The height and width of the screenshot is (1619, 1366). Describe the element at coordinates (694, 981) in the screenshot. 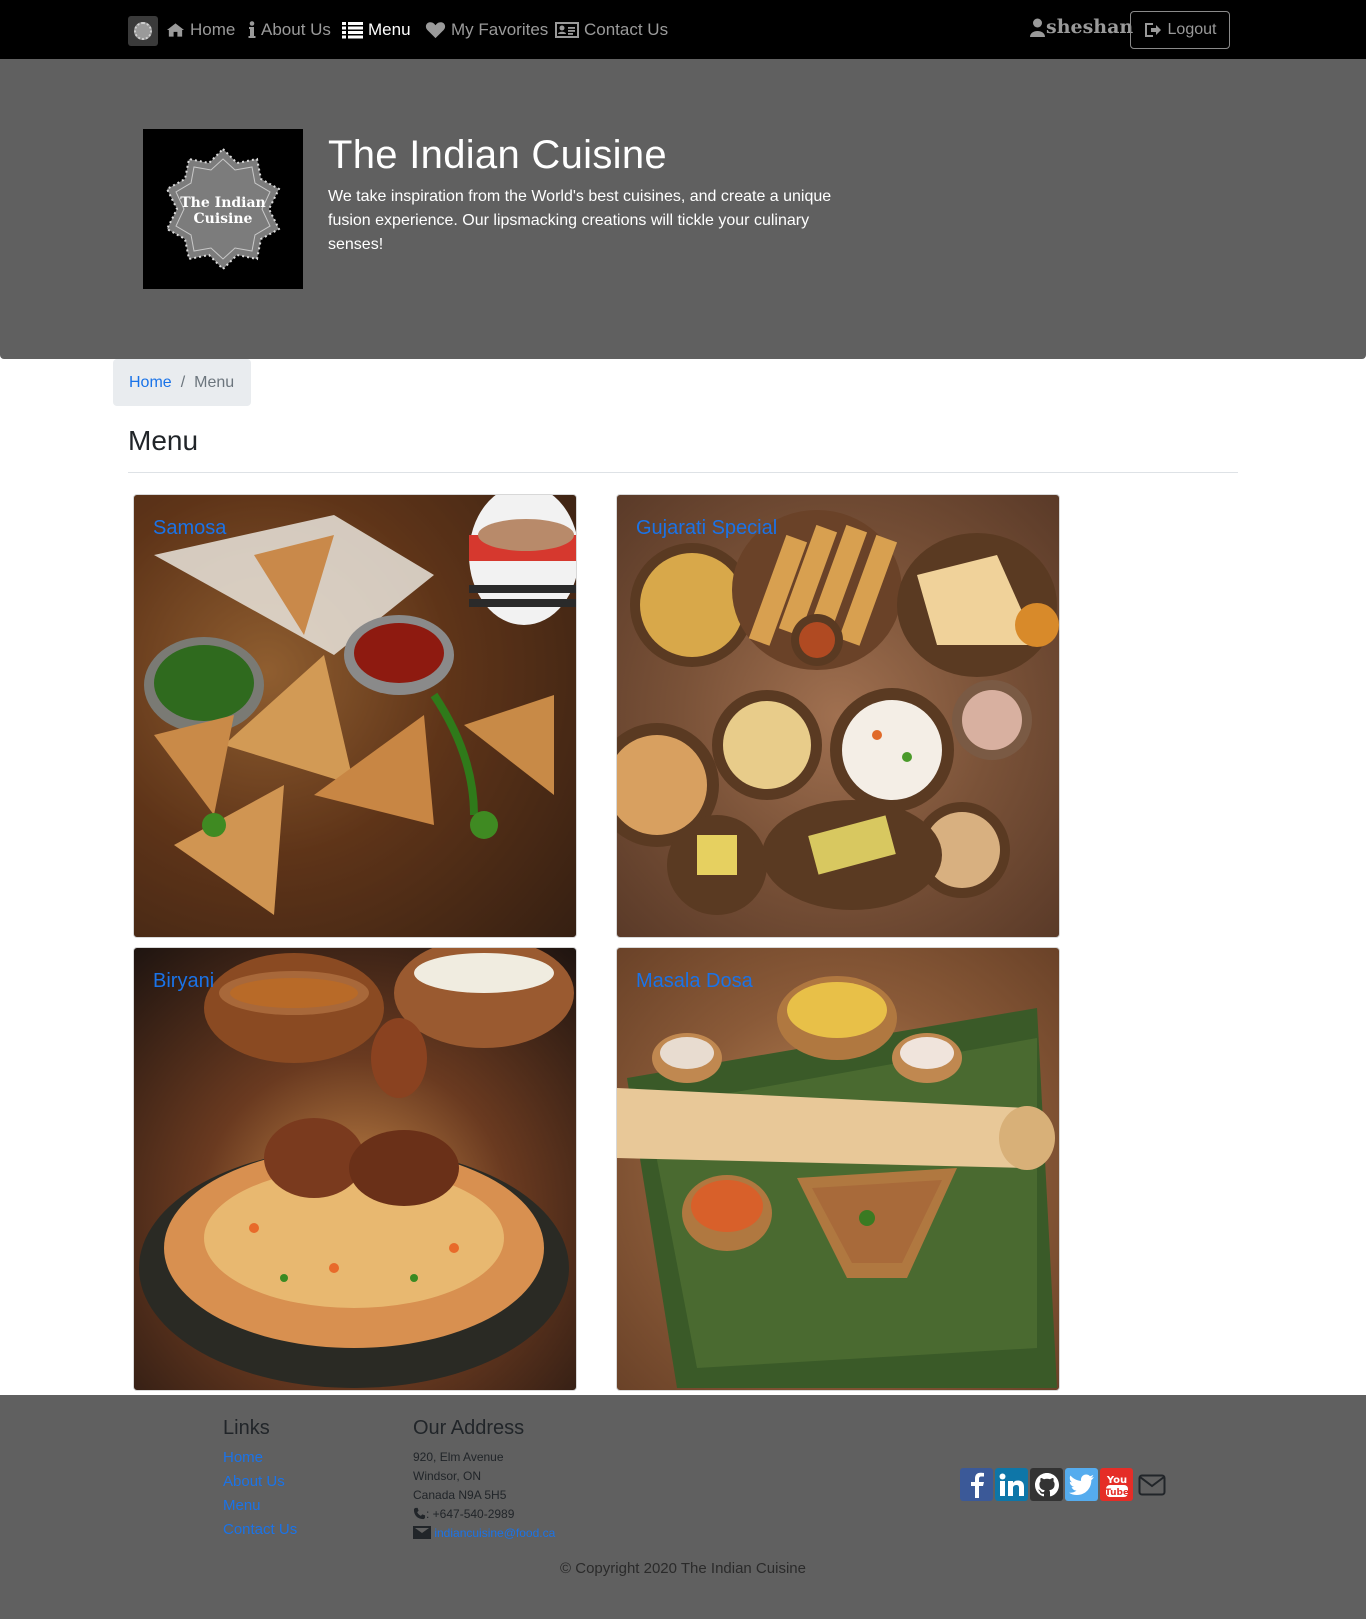

I see `dish-title: Masala Dosa` at that location.